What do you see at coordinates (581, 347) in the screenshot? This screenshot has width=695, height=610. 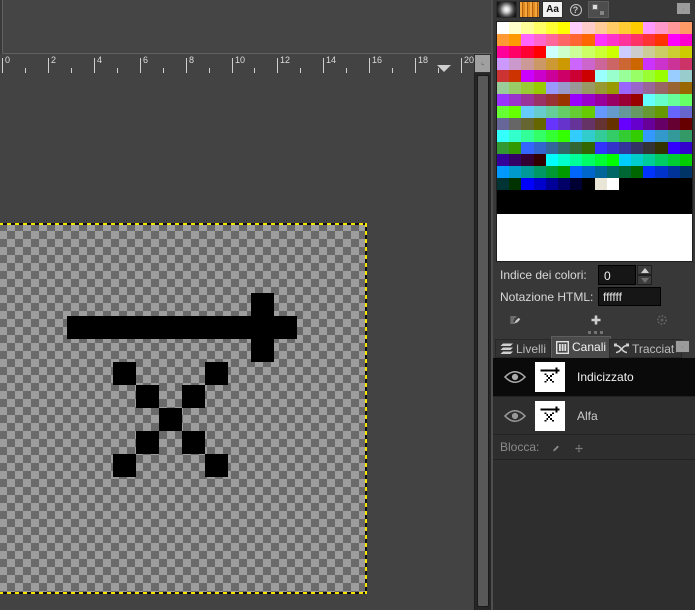 I see `tab-channels: Canali` at bounding box center [581, 347].